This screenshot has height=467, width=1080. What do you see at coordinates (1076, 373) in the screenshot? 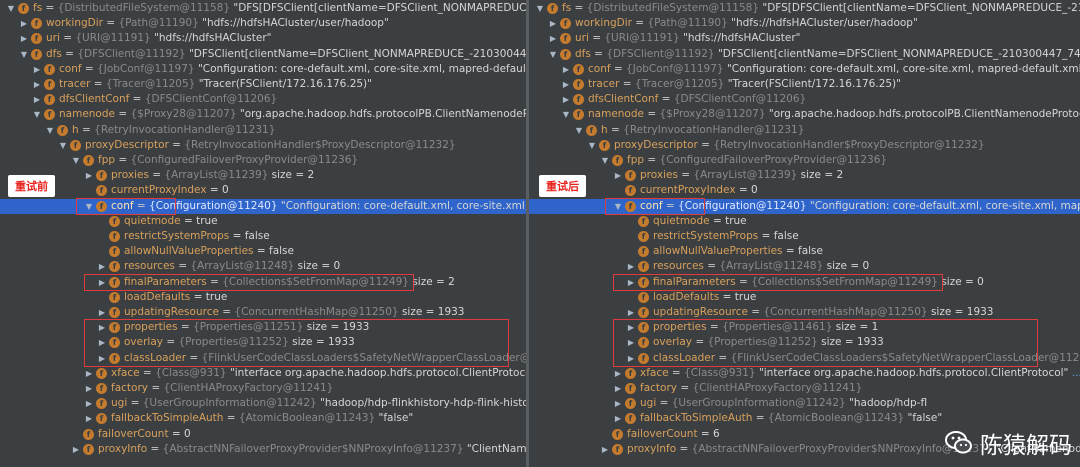
I see `navigate-link: ... Navigate` at bounding box center [1076, 373].